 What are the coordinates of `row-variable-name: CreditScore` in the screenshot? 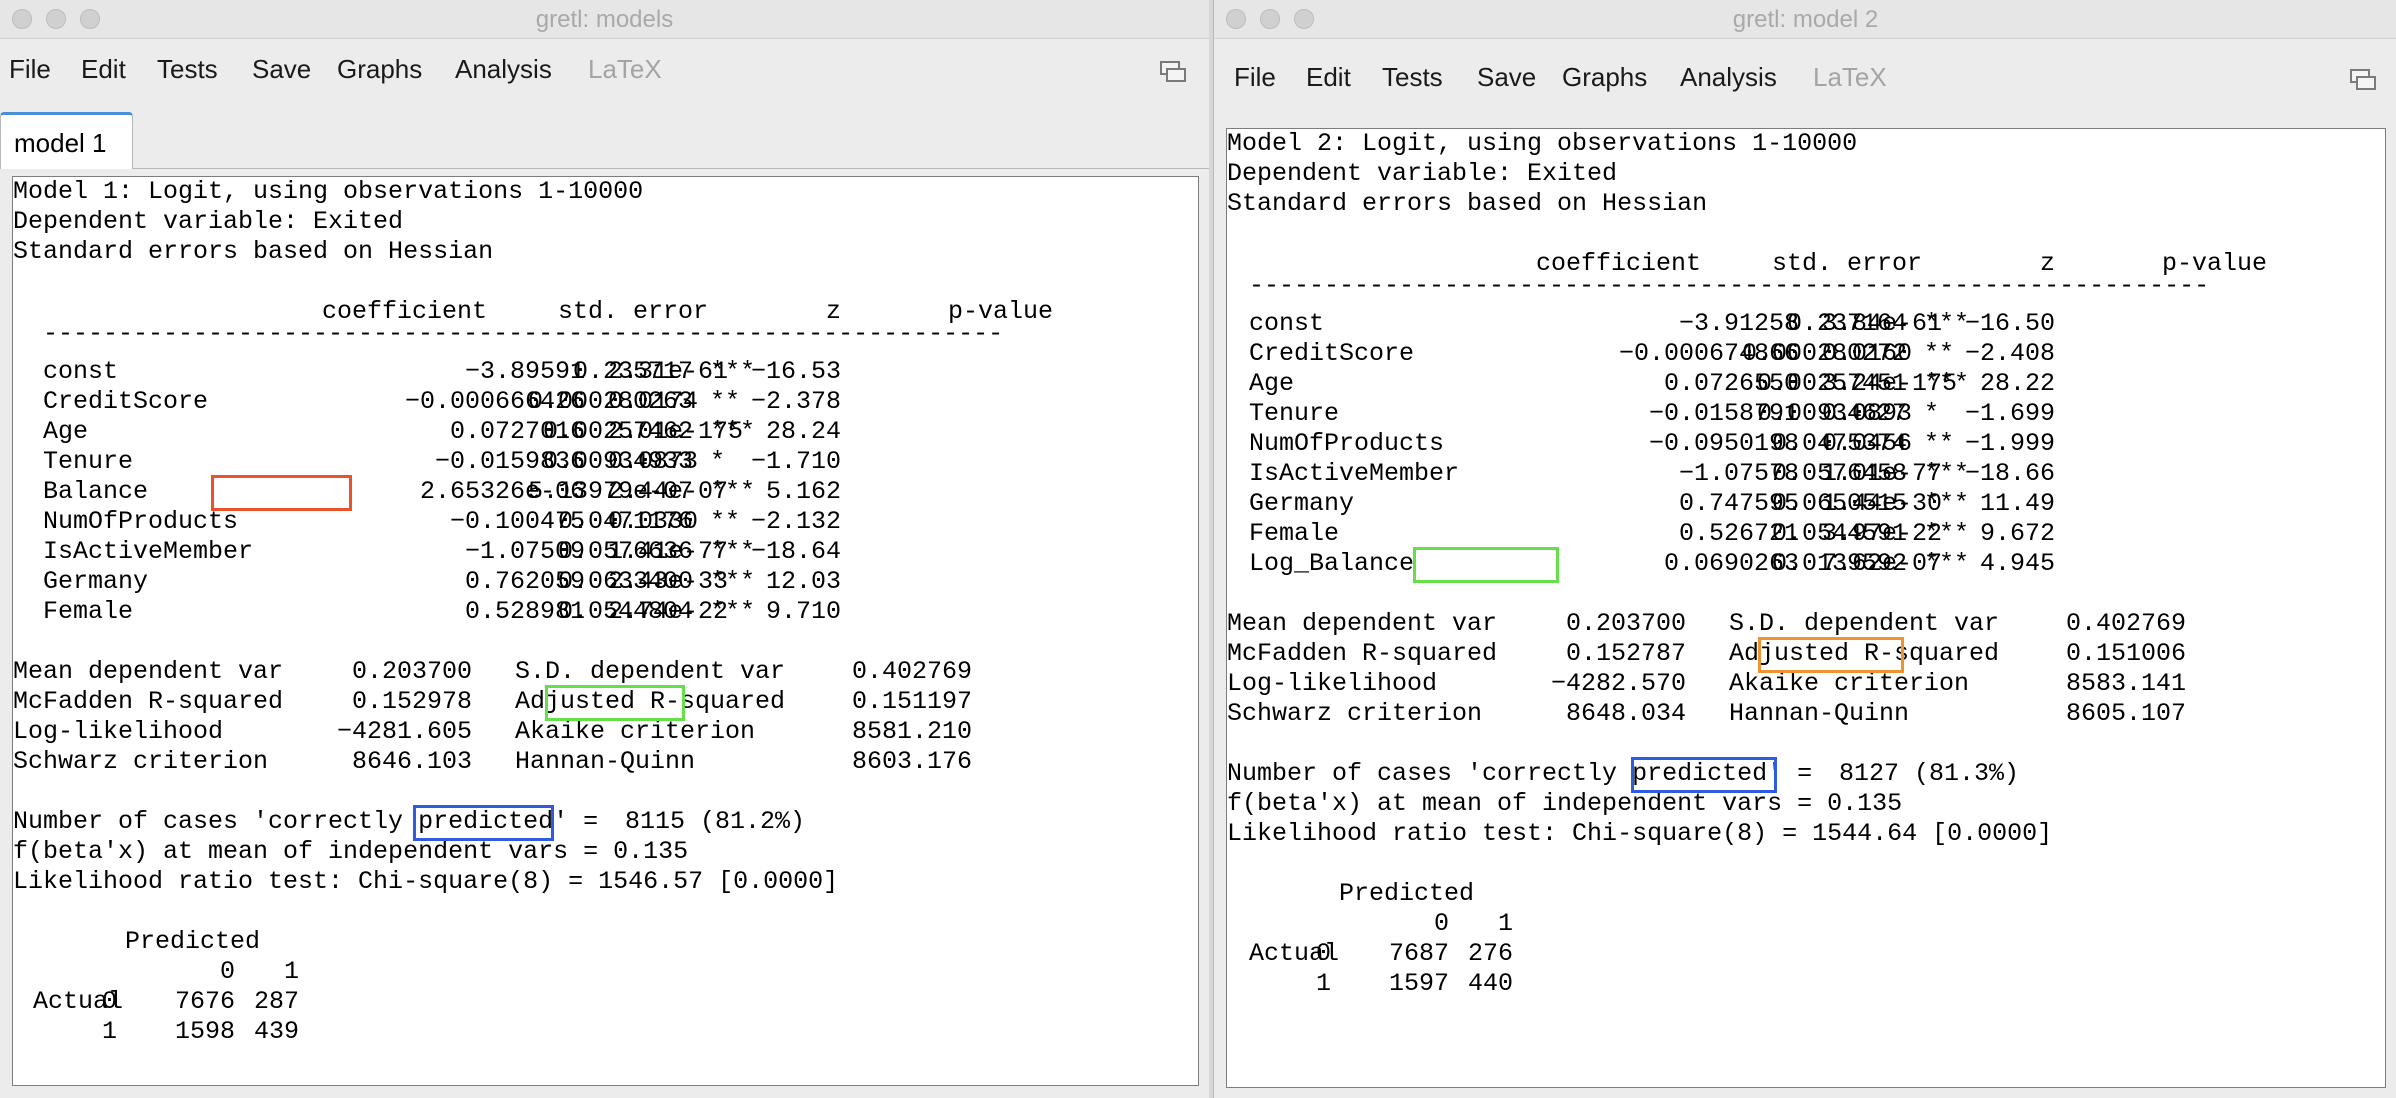 It's located at (126, 401).